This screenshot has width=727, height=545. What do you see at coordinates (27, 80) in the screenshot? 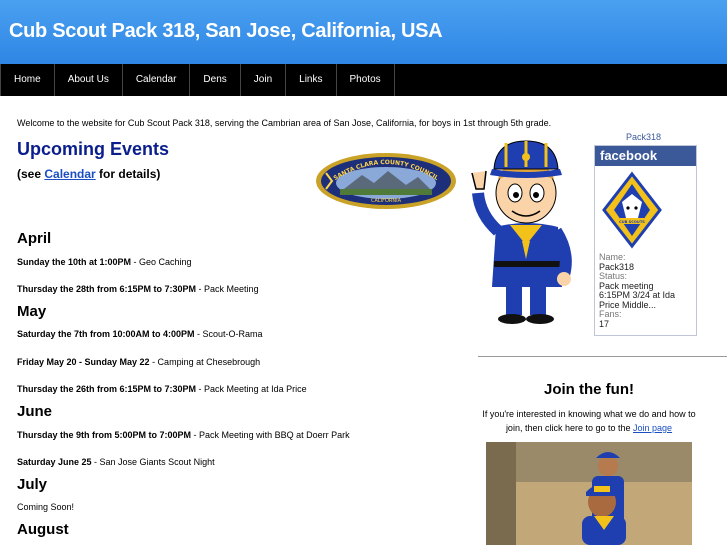
I see `nav-home: Home` at bounding box center [27, 80].